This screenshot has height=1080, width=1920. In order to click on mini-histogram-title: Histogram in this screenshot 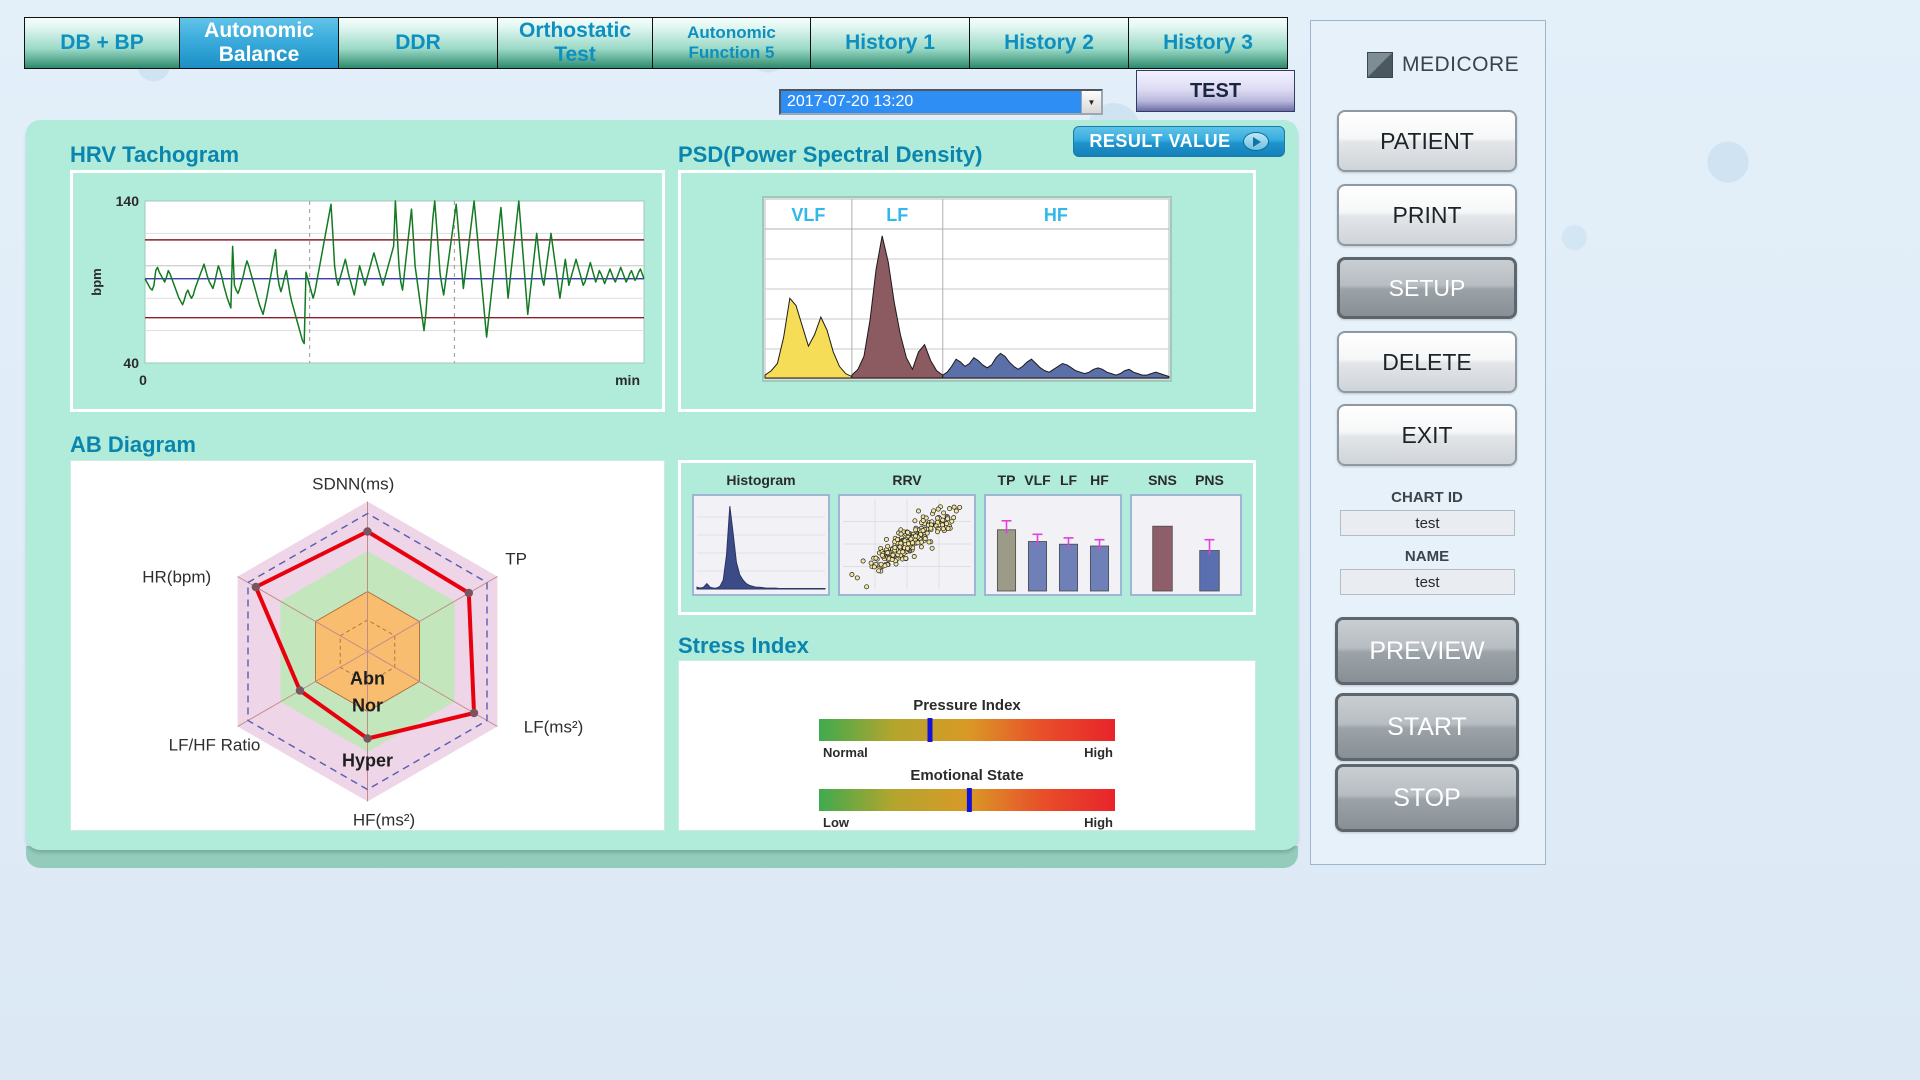, I will do `click(760, 480)`.